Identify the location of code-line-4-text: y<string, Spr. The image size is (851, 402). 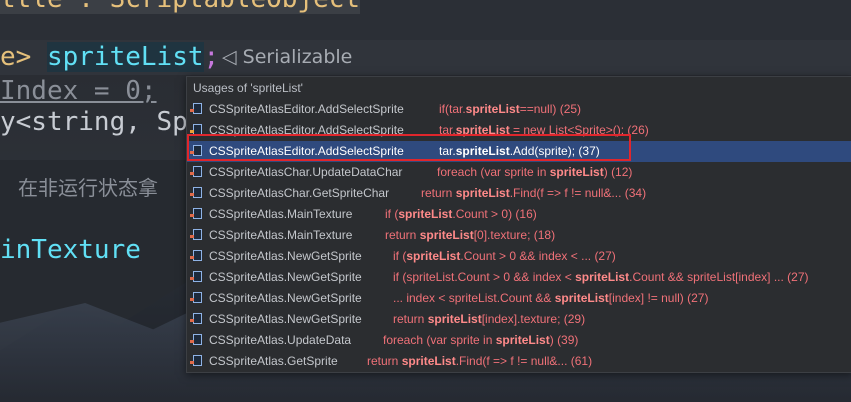
(102, 122).